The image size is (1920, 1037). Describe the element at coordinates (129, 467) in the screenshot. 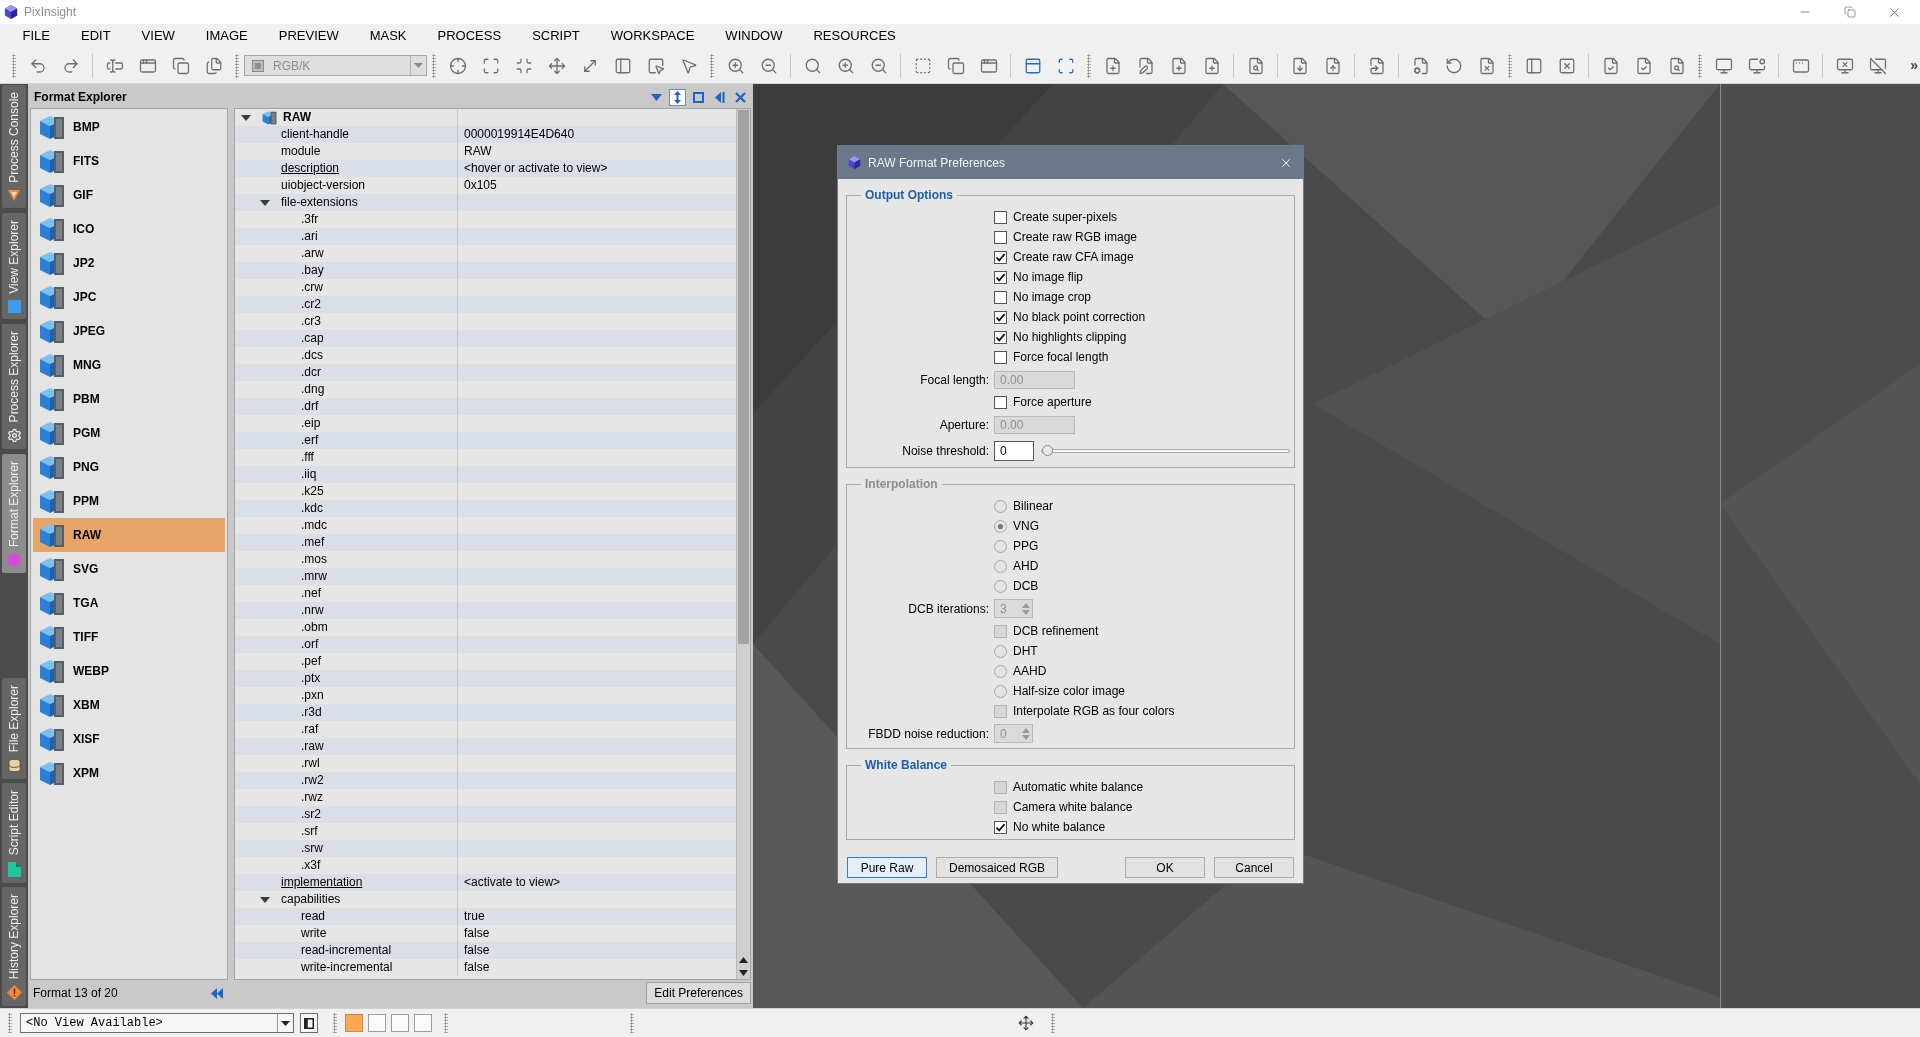

I see `format-list-item: PNG` at that location.